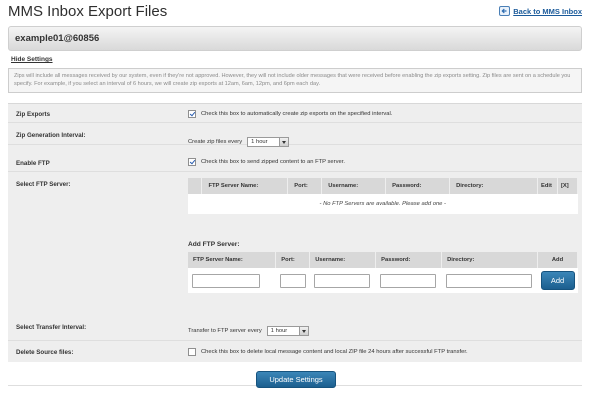  I want to click on chevron-down-icon, so click(303, 331).